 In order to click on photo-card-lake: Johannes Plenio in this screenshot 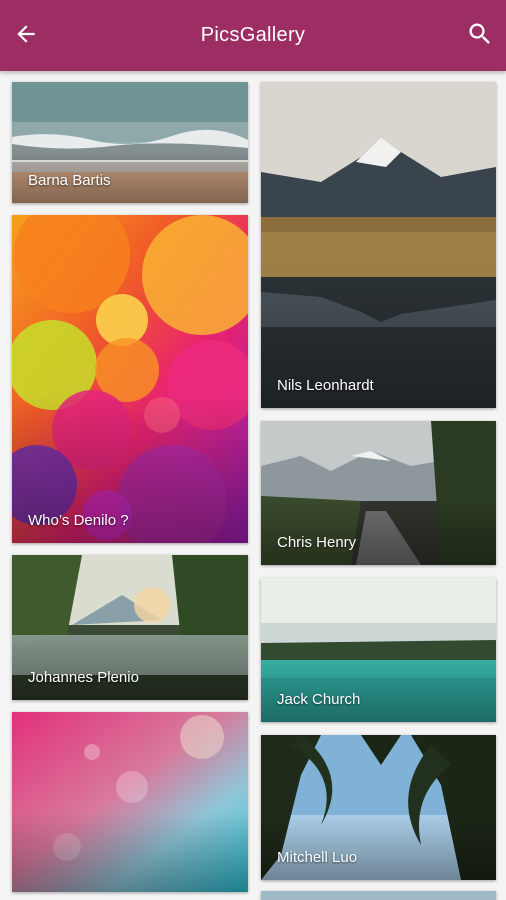, I will do `click(130, 627)`.